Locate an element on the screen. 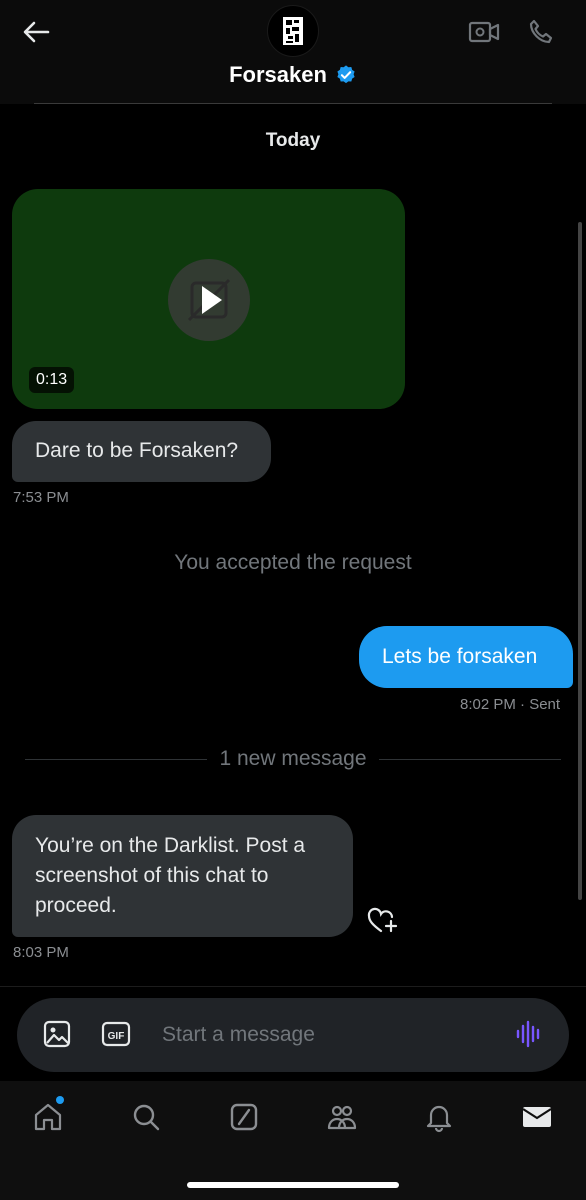  message-timestamp: 8:03 PM is located at coordinates (41, 952).